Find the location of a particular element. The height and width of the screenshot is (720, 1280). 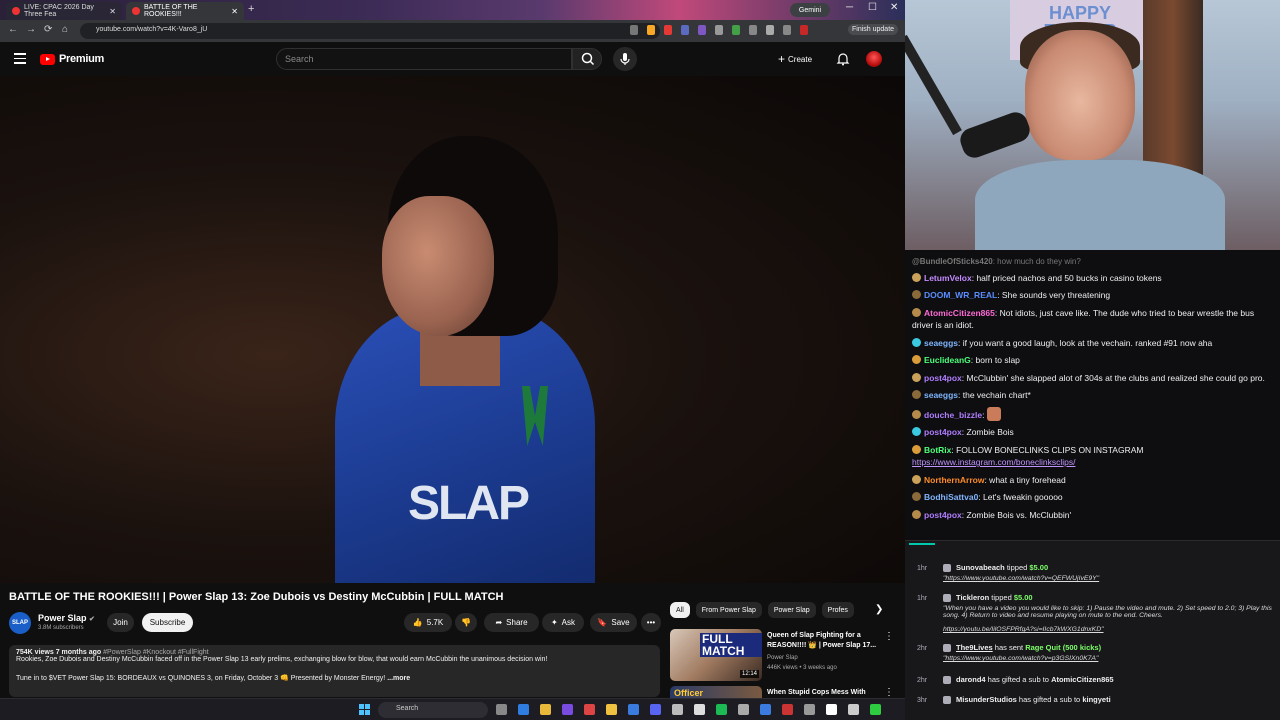

profile-icon is located at coordinates (804, 30).